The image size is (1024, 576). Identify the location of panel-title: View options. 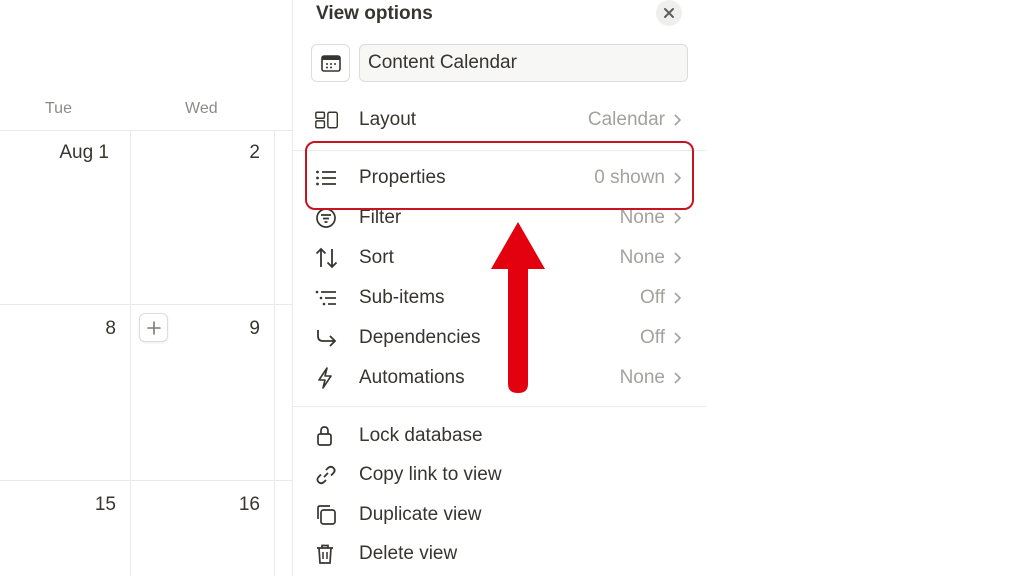
(374, 13).